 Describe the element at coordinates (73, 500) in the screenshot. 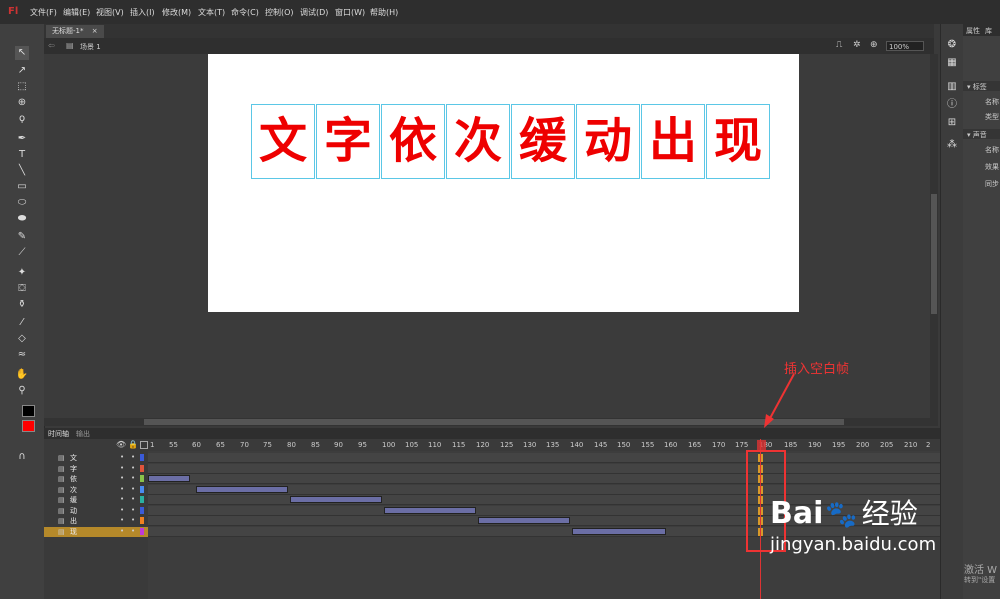

I see `layer-name: 缓` at that location.